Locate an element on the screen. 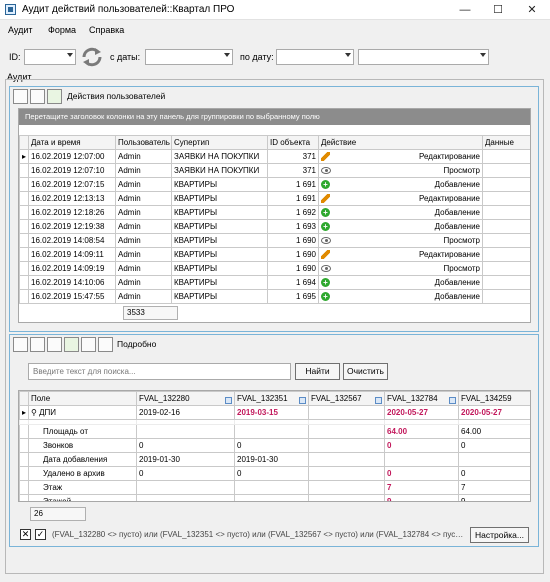 The width and height of the screenshot is (550, 582). menu-help: Справка is located at coordinates (106, 30).